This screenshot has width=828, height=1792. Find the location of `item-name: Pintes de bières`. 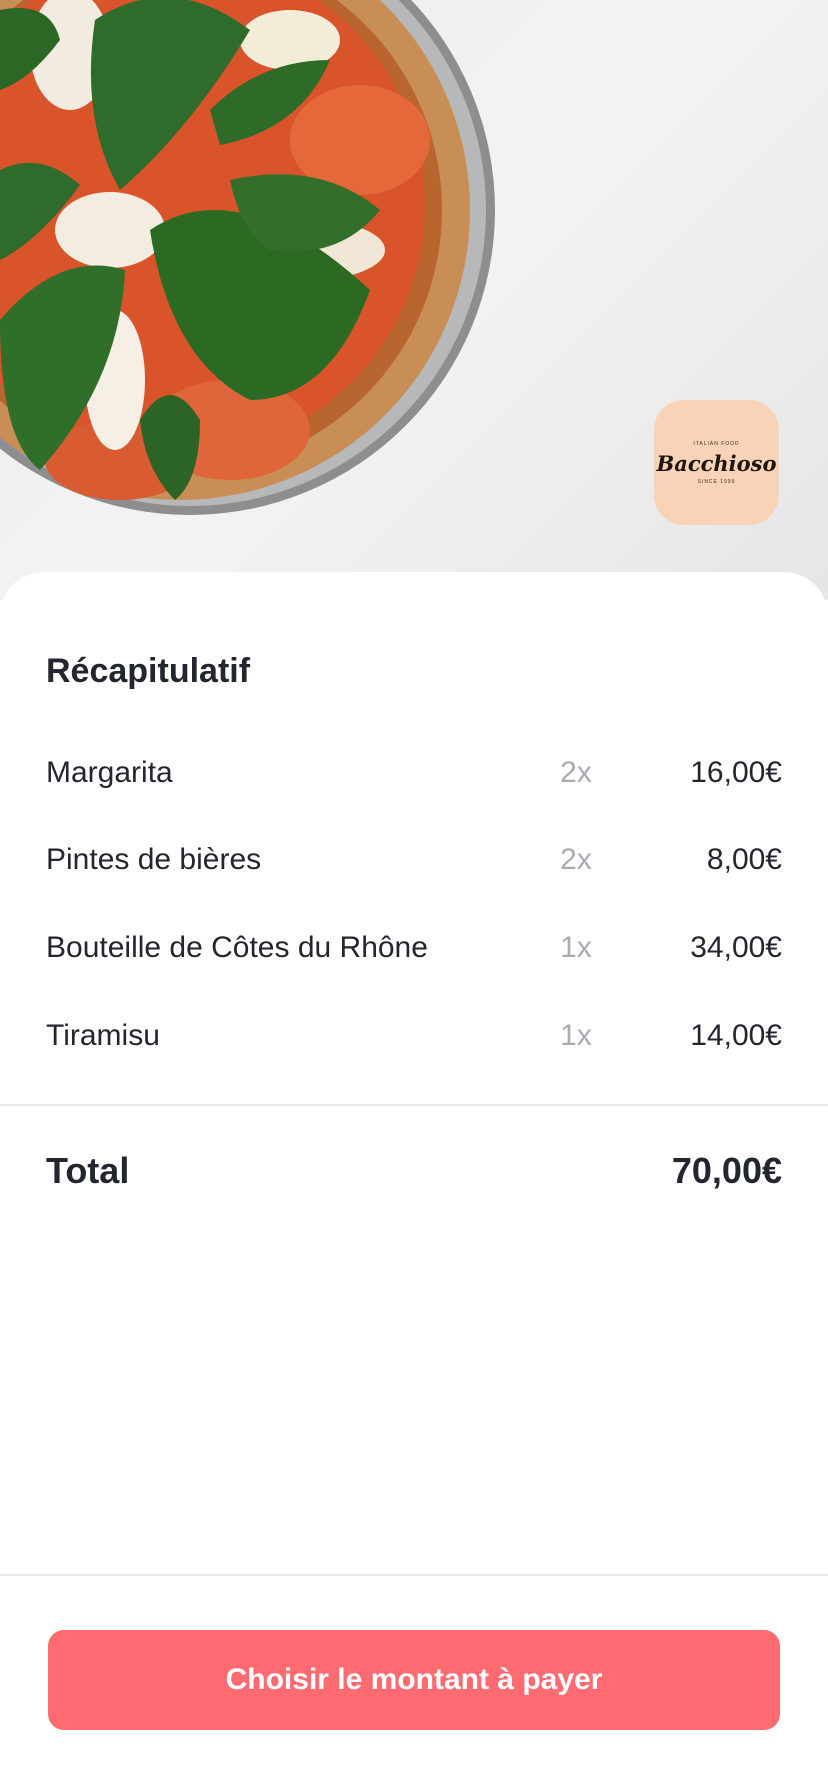

item-name: Pintes de bières is located at coordinates (154, 859).